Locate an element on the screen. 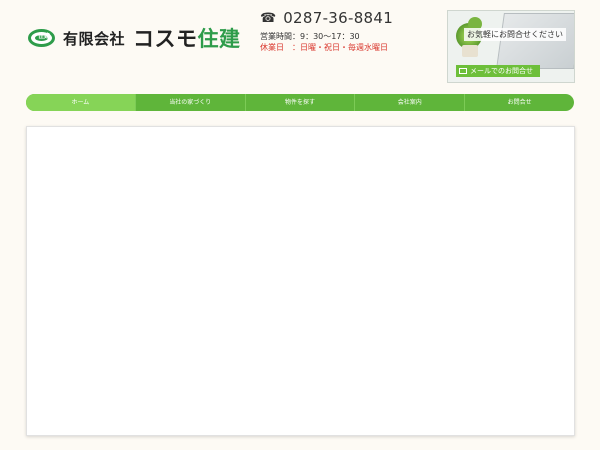  business-hours: 営業時間：9：30～17：30 is located at coordinates (310, 36).